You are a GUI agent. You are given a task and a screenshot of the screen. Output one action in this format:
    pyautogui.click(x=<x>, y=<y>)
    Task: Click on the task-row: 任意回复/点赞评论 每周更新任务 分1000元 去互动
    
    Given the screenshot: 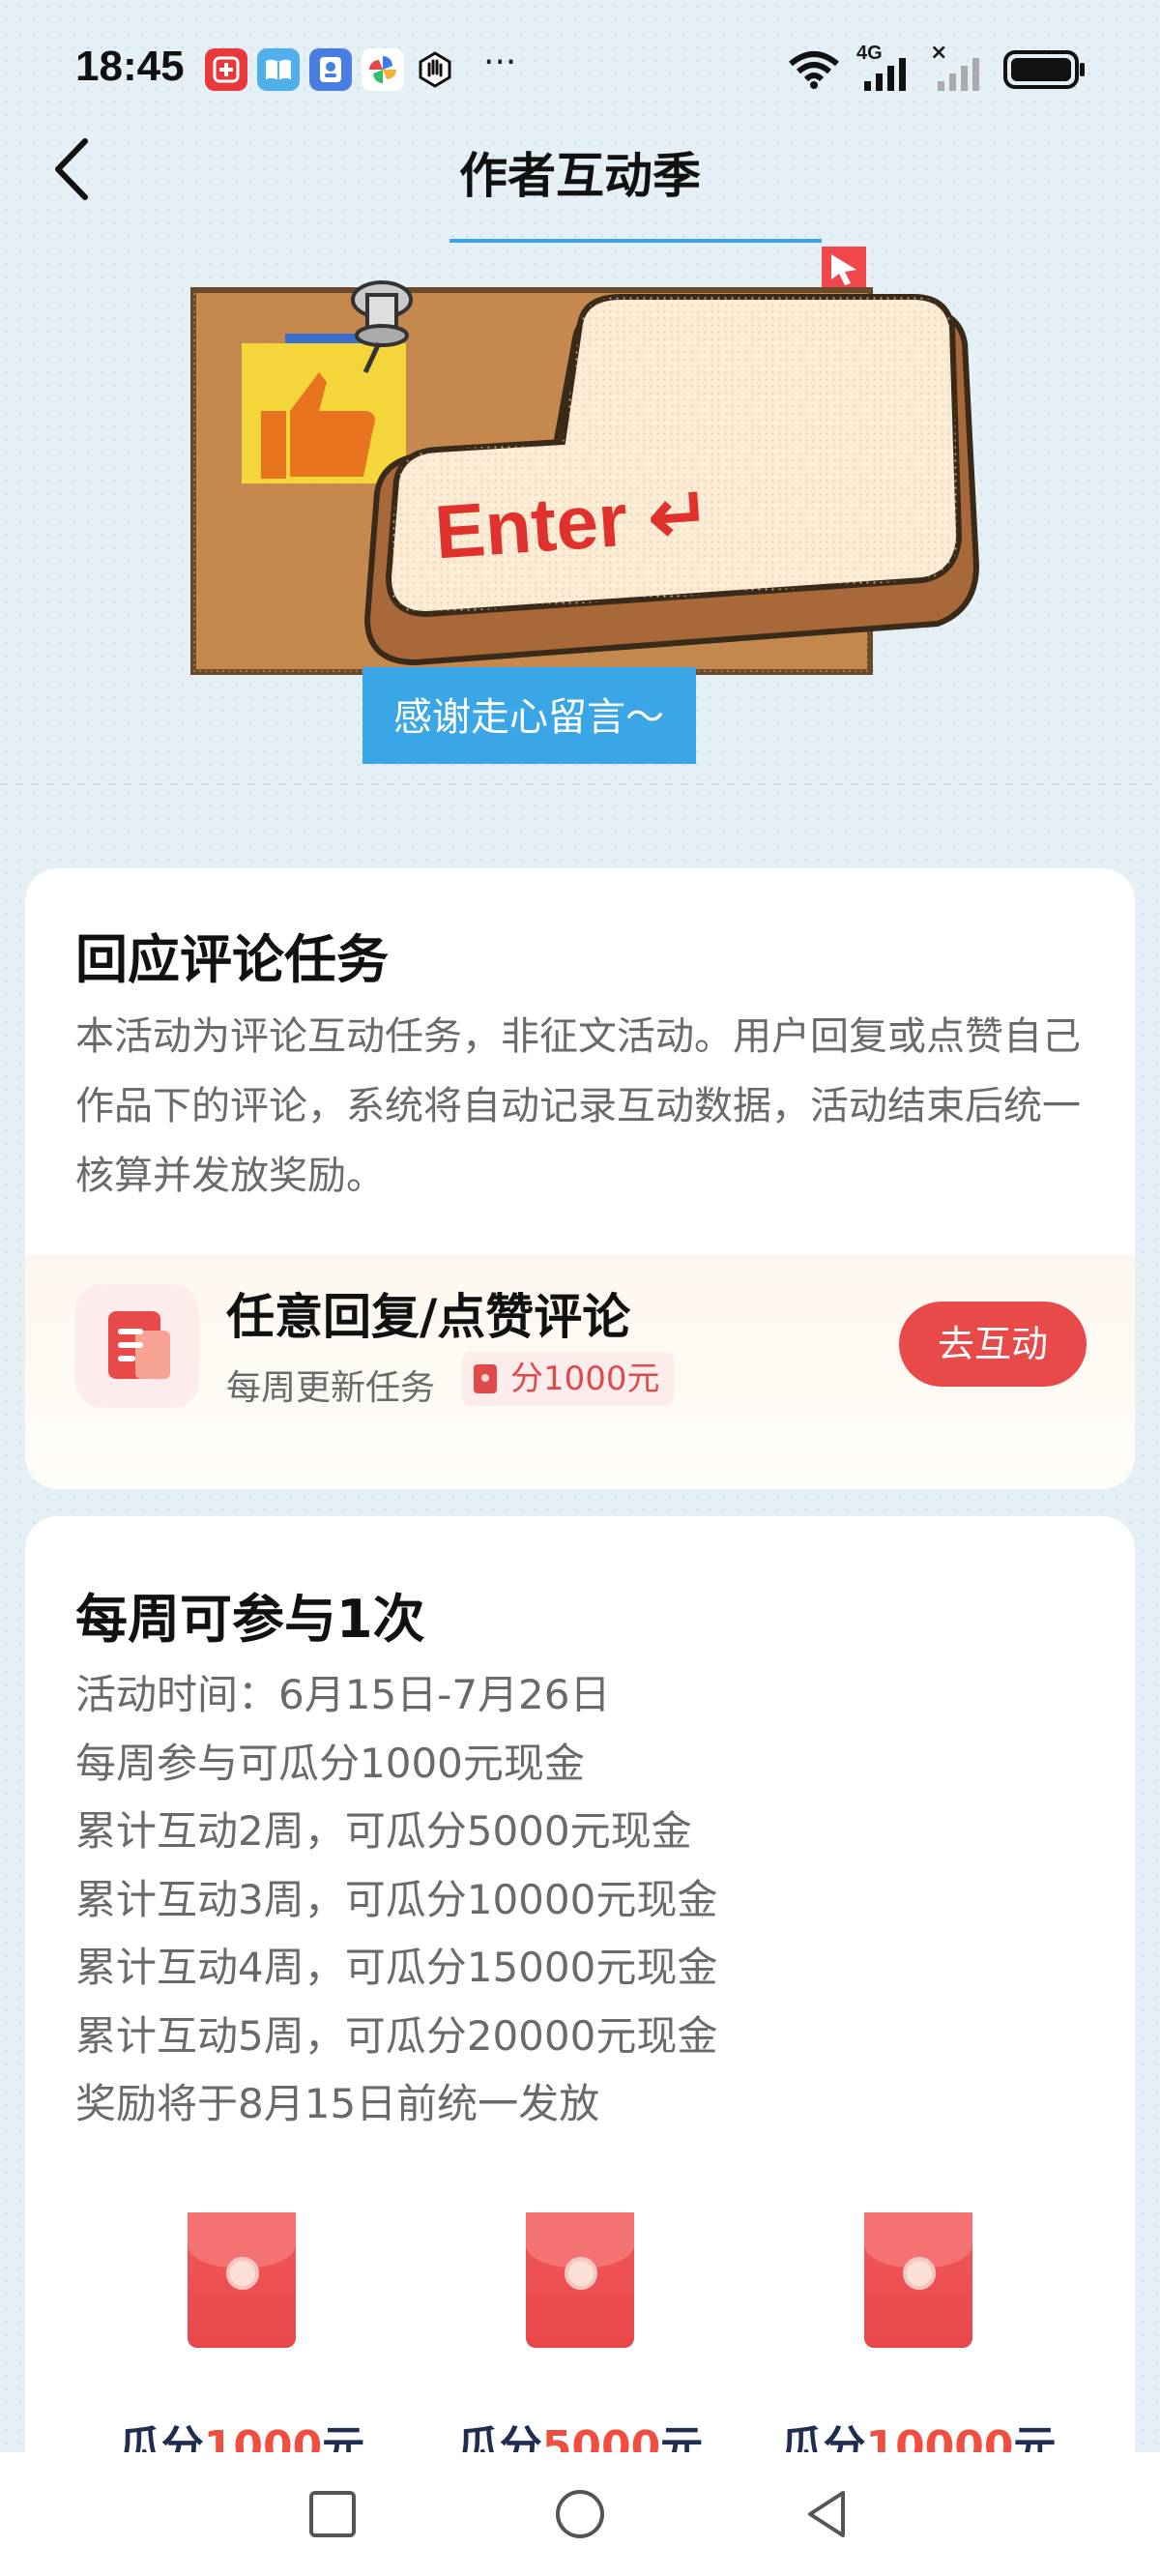 What is the action you would take?
    pyautogui.click(x=580, y=1372)
    